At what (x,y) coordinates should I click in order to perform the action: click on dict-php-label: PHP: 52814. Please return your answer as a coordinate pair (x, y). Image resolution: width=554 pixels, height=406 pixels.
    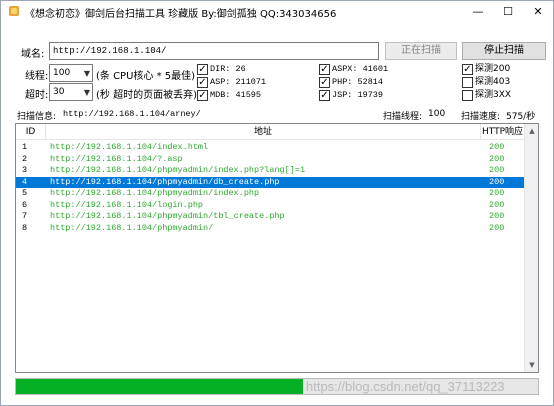
    Looking at the image, I should click on (358, 82).